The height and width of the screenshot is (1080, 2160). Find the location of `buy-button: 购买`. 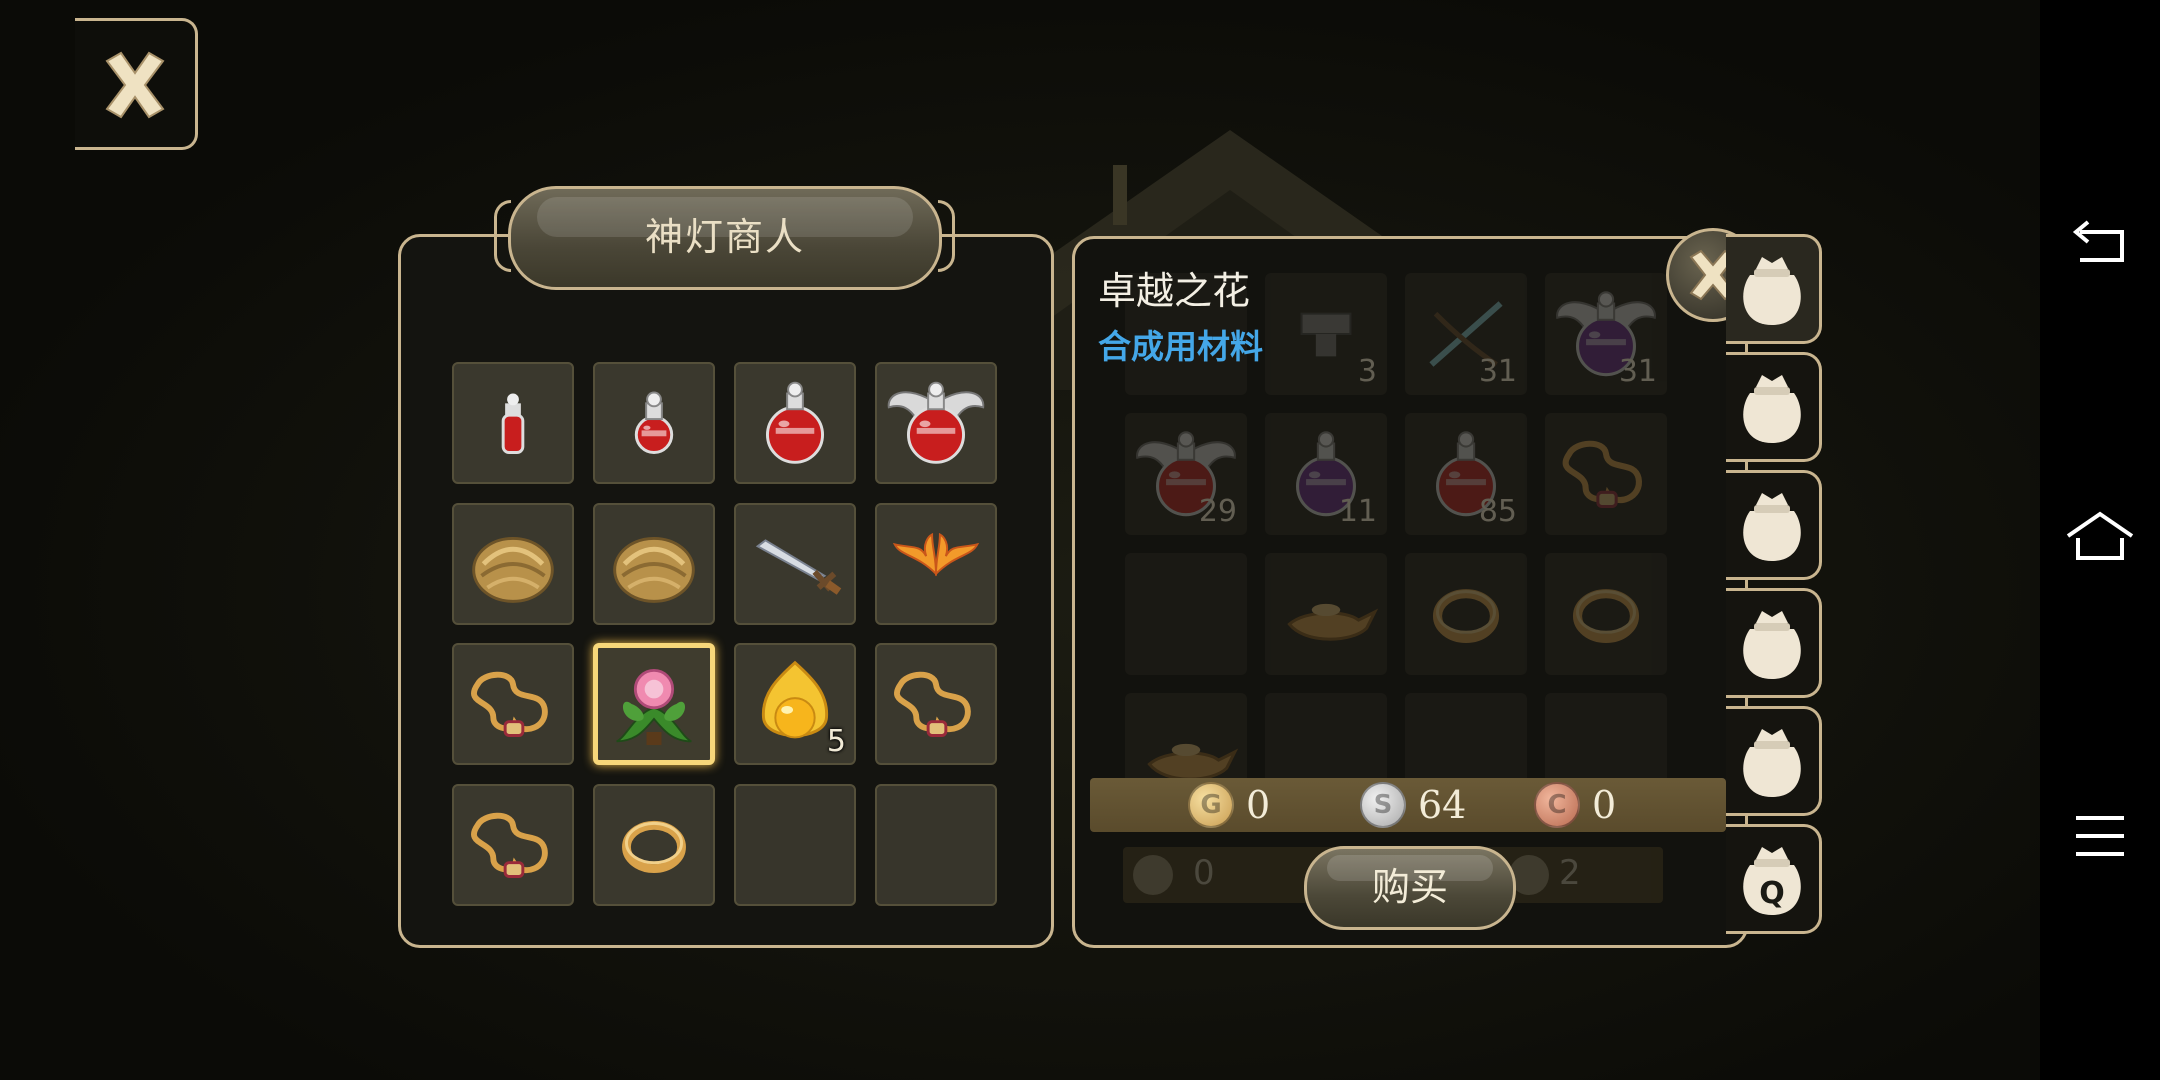

buy-button: 购买 is located at coordinates (1410, 888).